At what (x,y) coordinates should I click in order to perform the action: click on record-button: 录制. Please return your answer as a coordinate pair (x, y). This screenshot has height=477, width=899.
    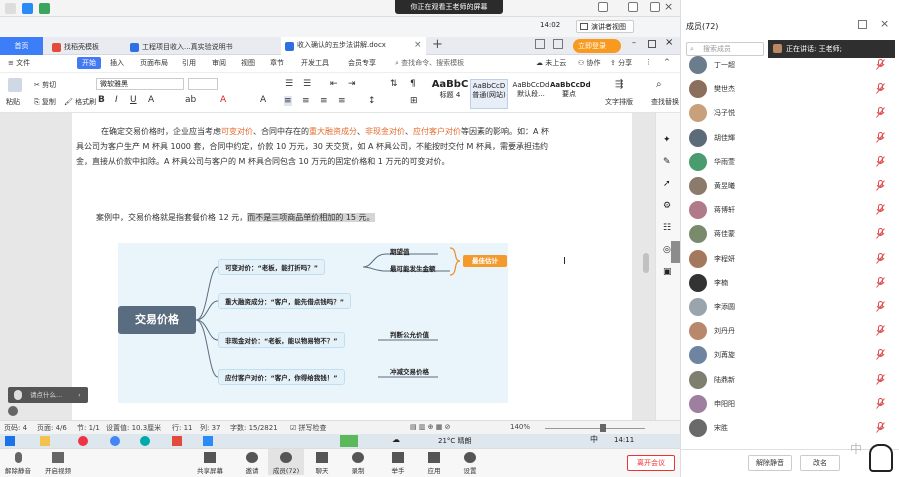
    Looking at the image, I should click on (358, 462).